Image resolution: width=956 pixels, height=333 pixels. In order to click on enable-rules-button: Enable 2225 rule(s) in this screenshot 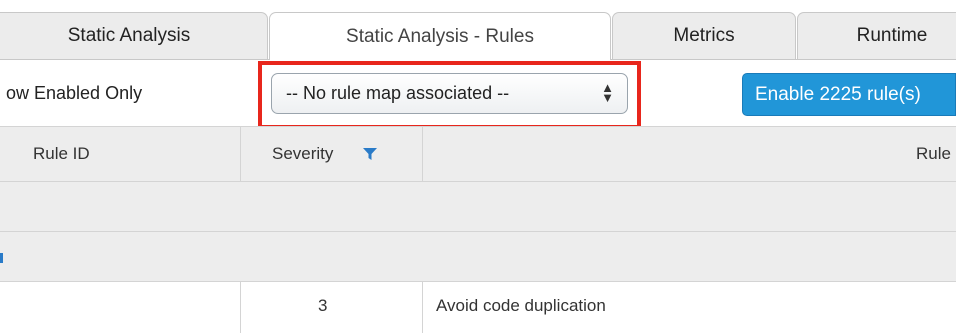, I will do `click(849, 94)`.